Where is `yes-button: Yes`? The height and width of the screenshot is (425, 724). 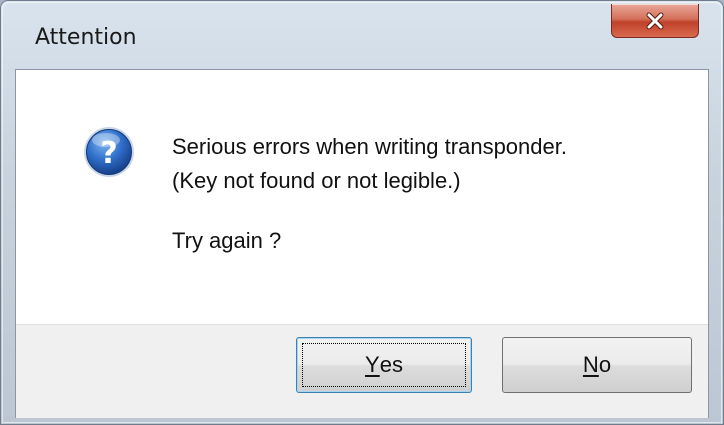
yes-button: Yes is located at coordinates (384, 365).